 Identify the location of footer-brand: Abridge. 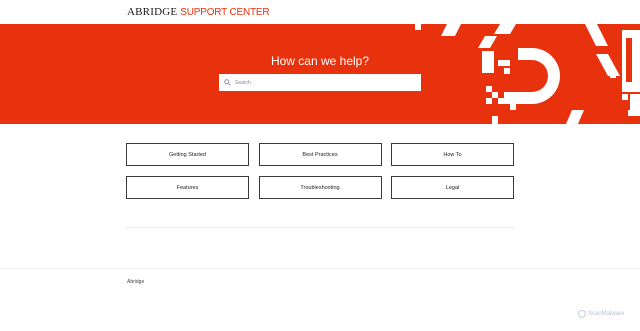
(136, 282).